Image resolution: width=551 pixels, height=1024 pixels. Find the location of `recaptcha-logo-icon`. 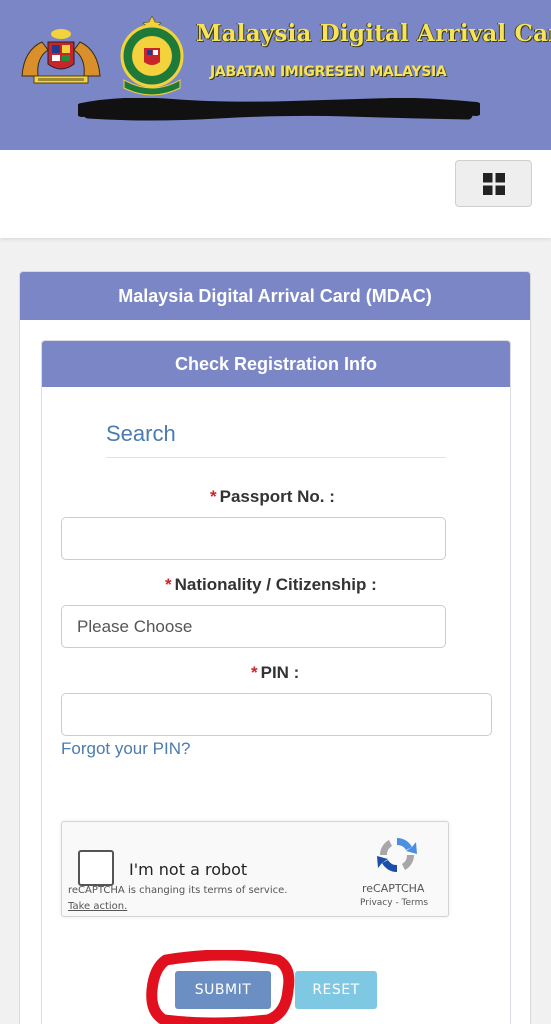

recaptcha-logo-icon is located at coordinates (397, 855).